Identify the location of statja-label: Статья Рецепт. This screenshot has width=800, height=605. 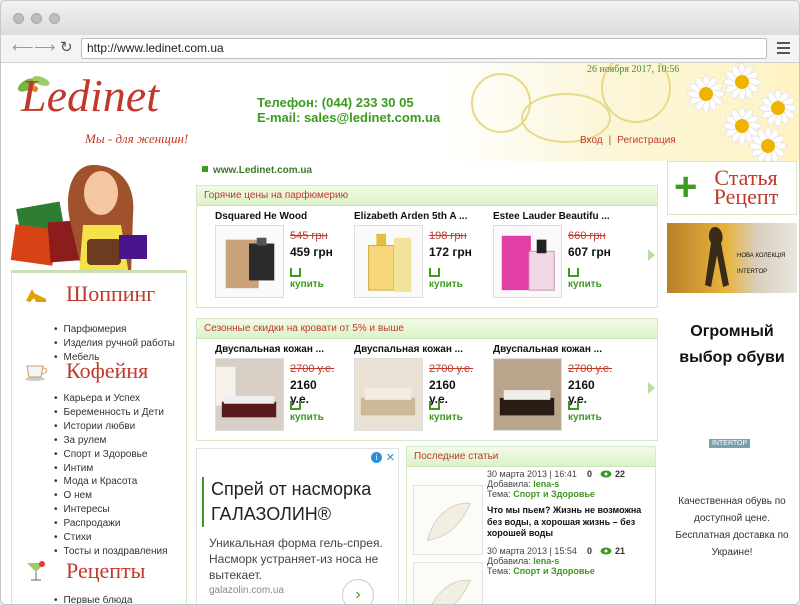
(746, 187).